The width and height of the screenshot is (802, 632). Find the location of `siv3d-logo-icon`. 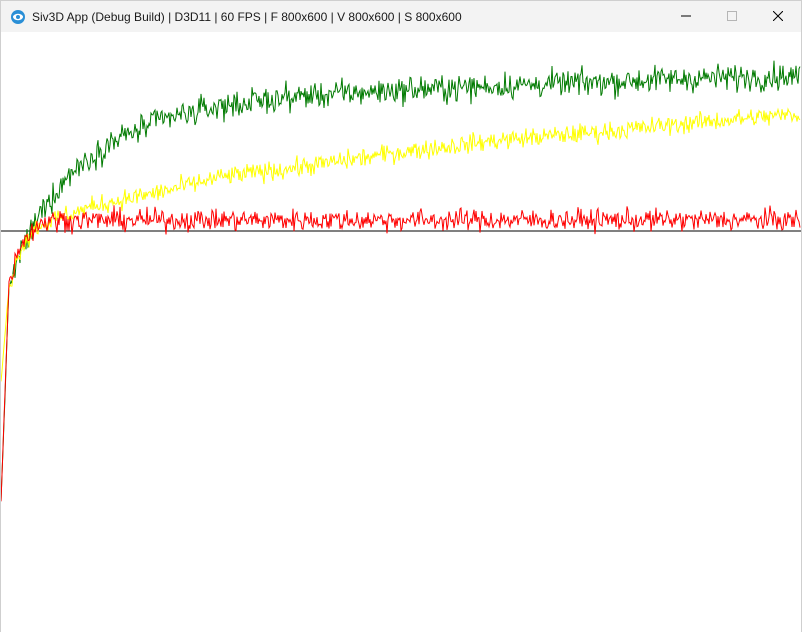

siv3d-logo-icon is located at coordinates (18, 17).